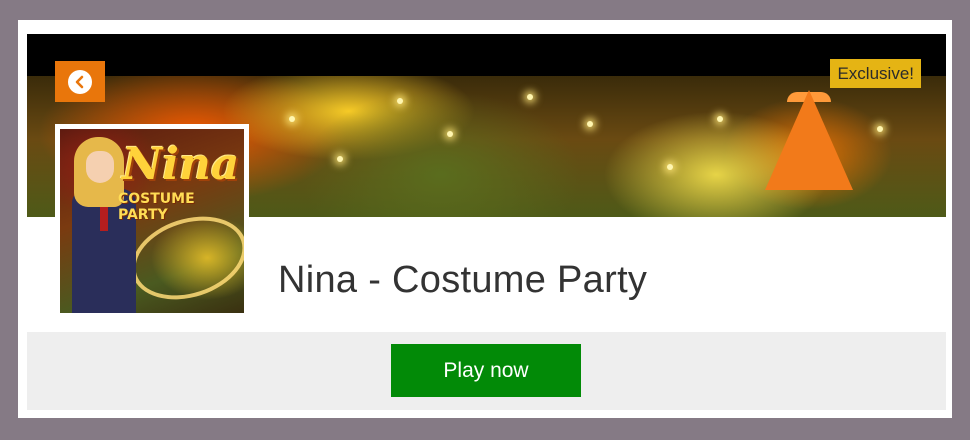 This screenshot has height=440, width=970. What do you see at coordinates (486, 55) in the screenshot?
I see `banner-dark-strip` at bounding box center [486, 55].